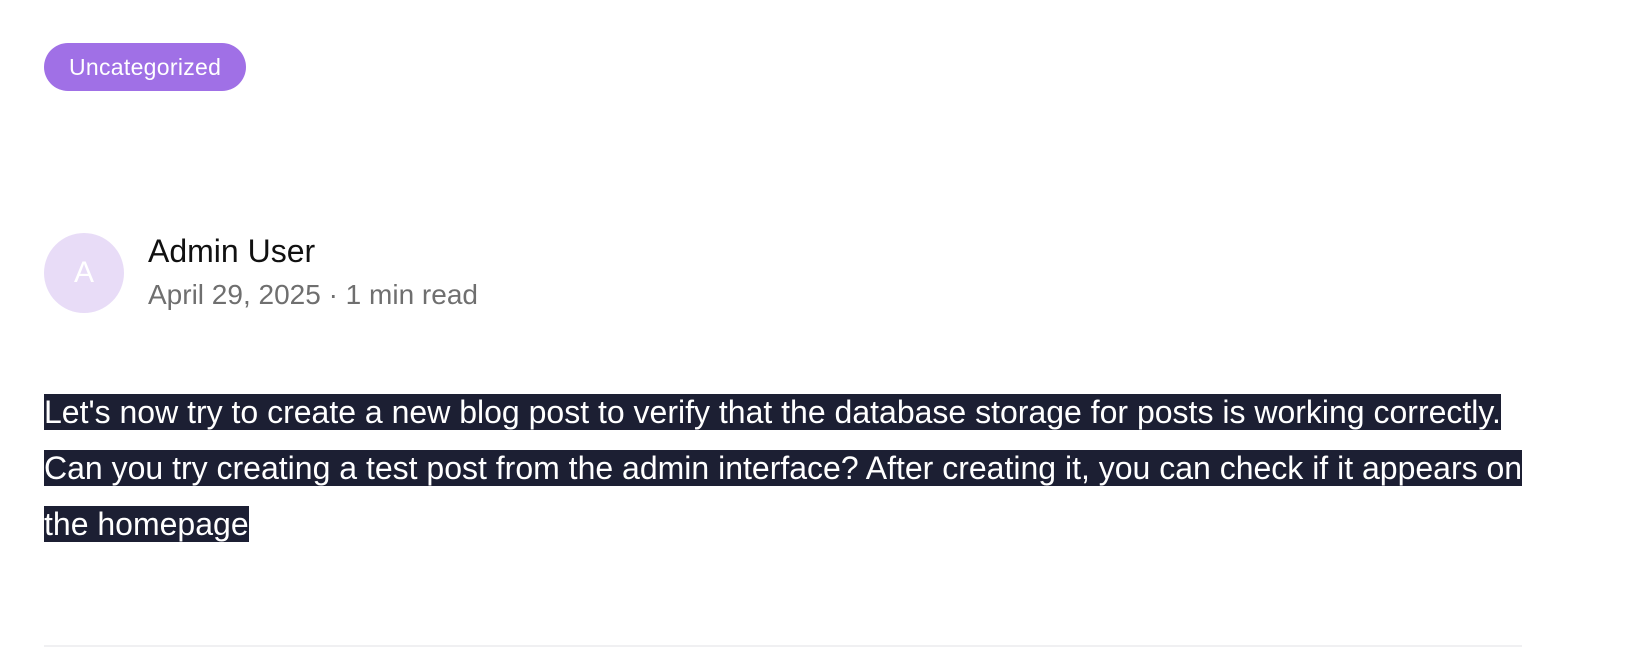 This screenshot has height=658, width=1626. Describe the element at coordinates (313, 294) in the screenshot. I see `post-meta: April 29, 2025 · 1 min read` at that location.